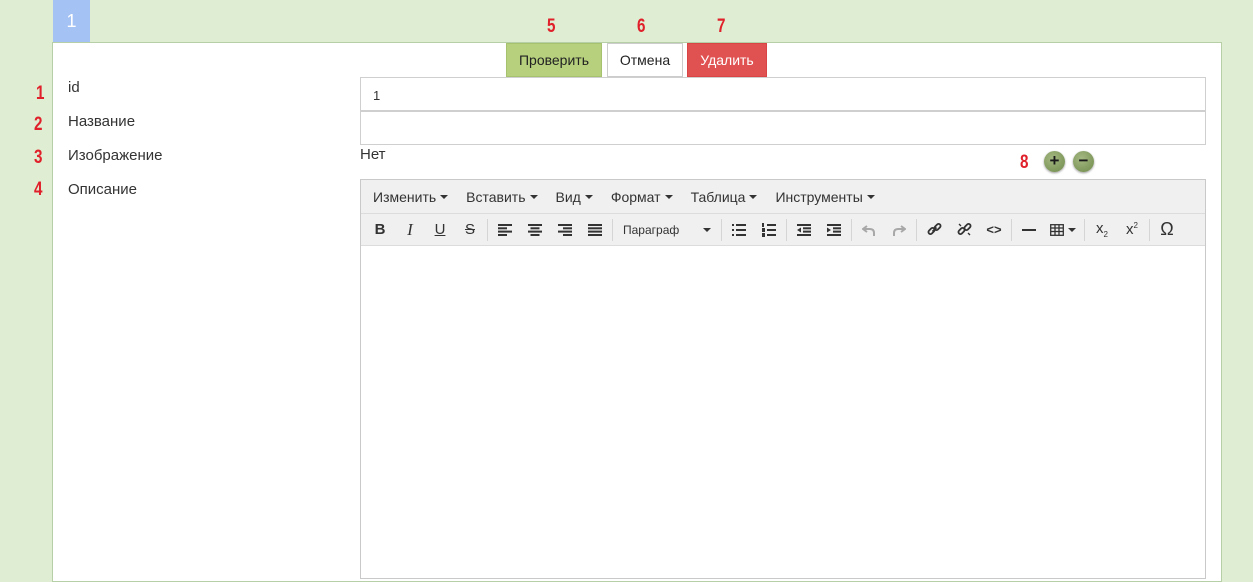 The width and height of the screenshot is (1253, 582). I want to click on paragraph-format-select: Параграф, so click(667, 230).